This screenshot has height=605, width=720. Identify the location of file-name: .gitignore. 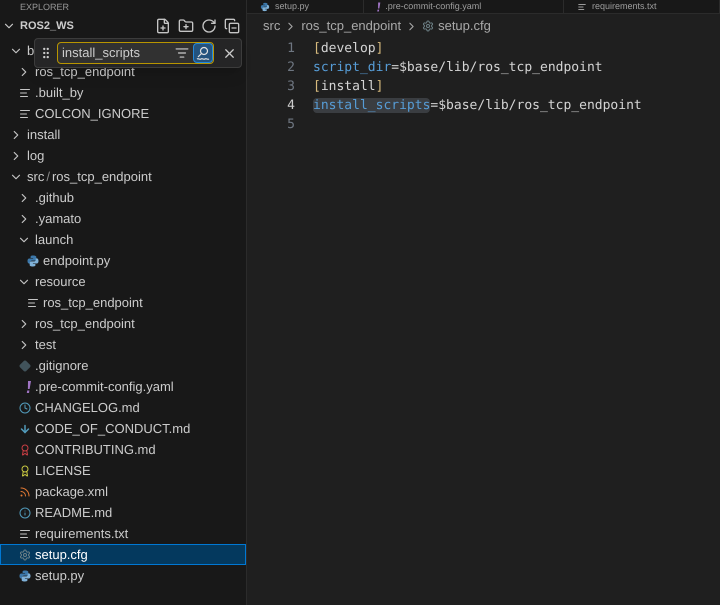
(61, 365).